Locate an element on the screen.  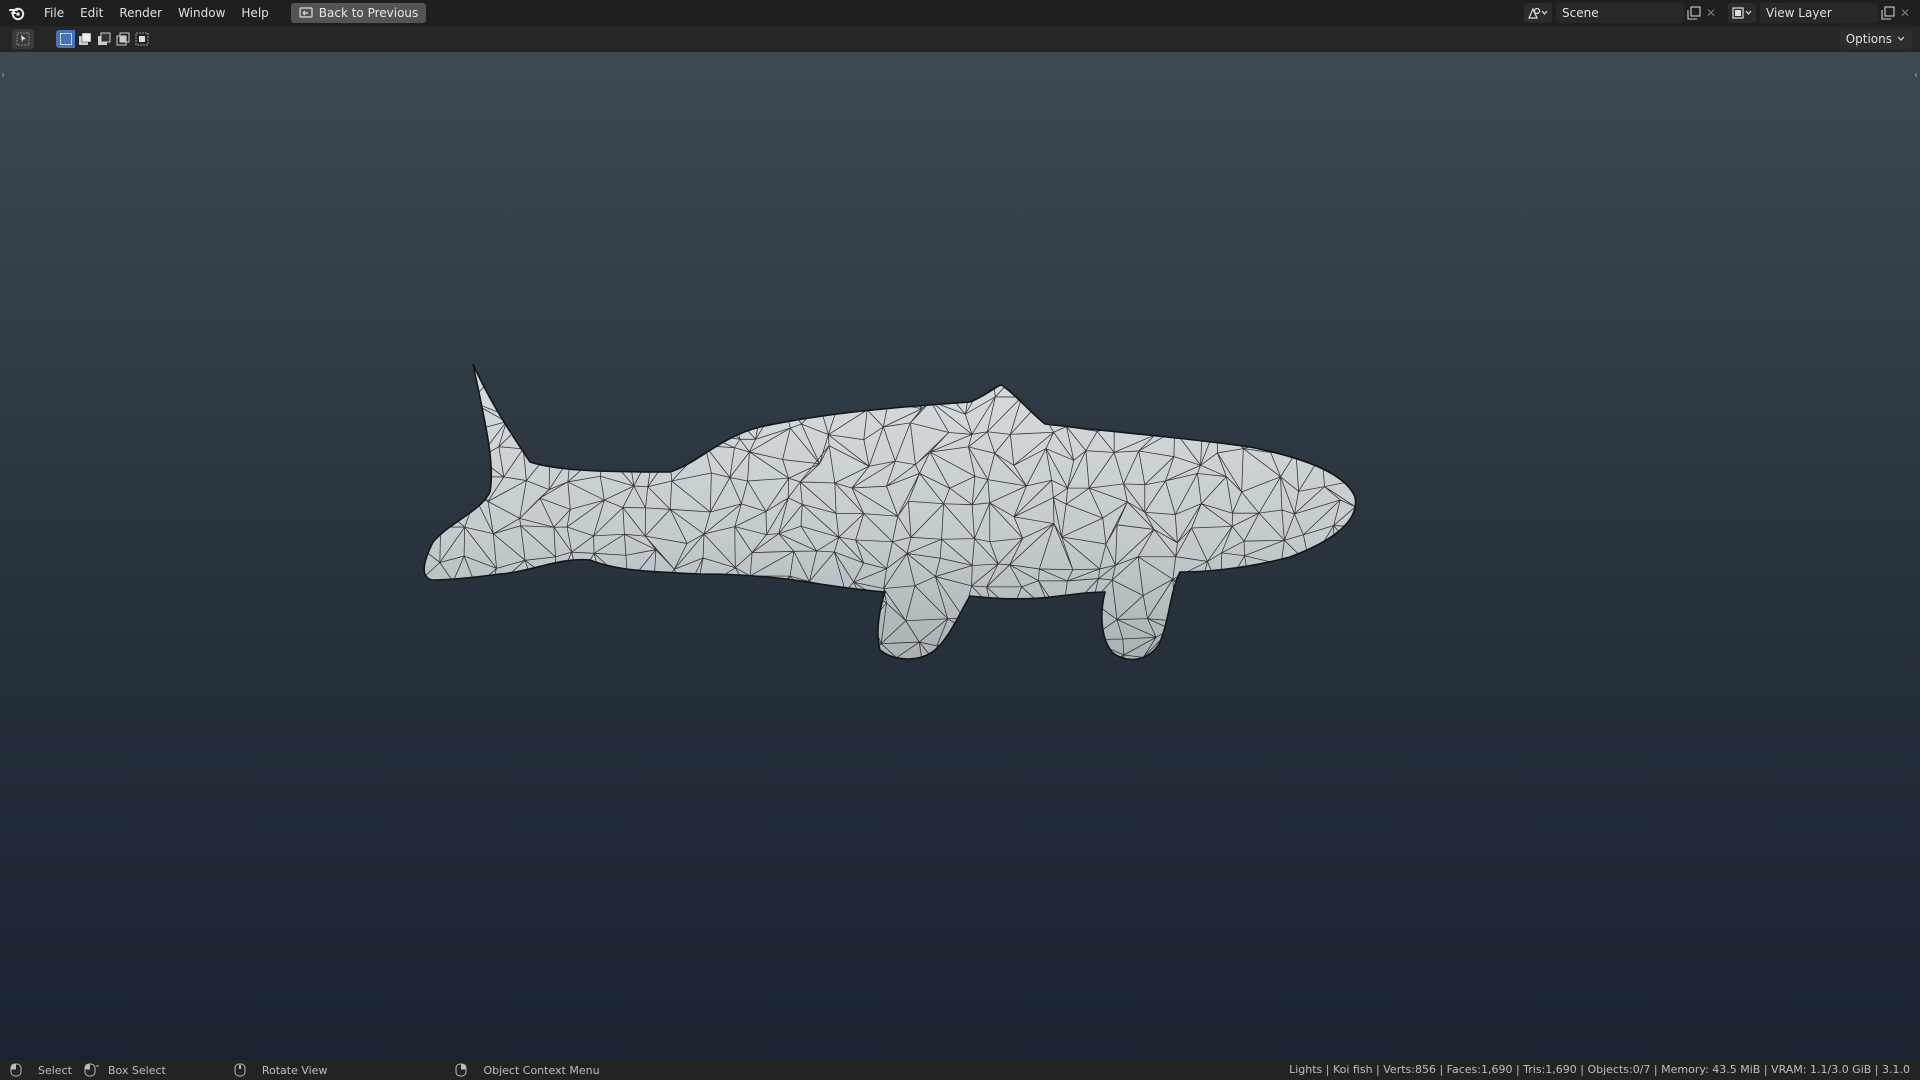
select-new-icon is located at coordinates (65, 39).